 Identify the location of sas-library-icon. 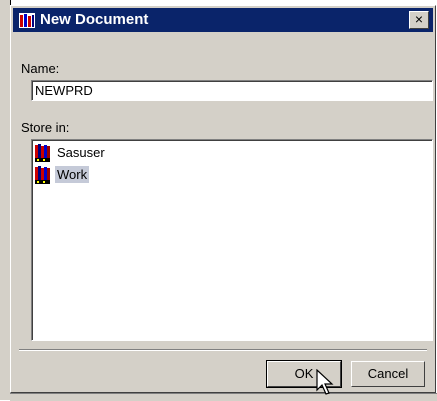
(27, 20).